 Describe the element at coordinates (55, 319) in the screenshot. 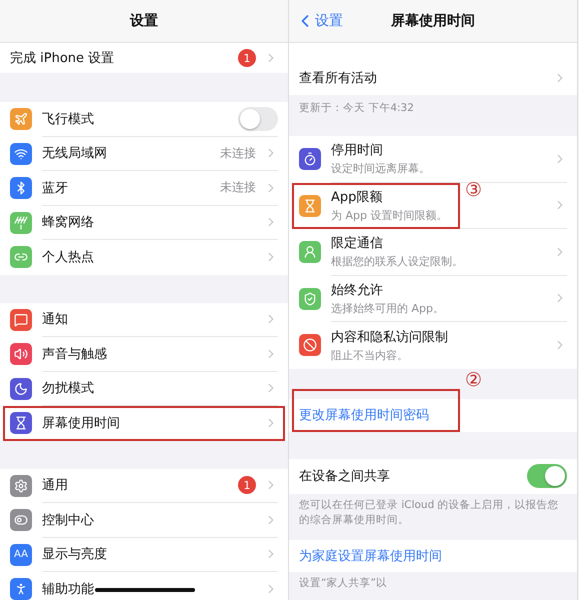

I see `row-label: 通知` at that location.